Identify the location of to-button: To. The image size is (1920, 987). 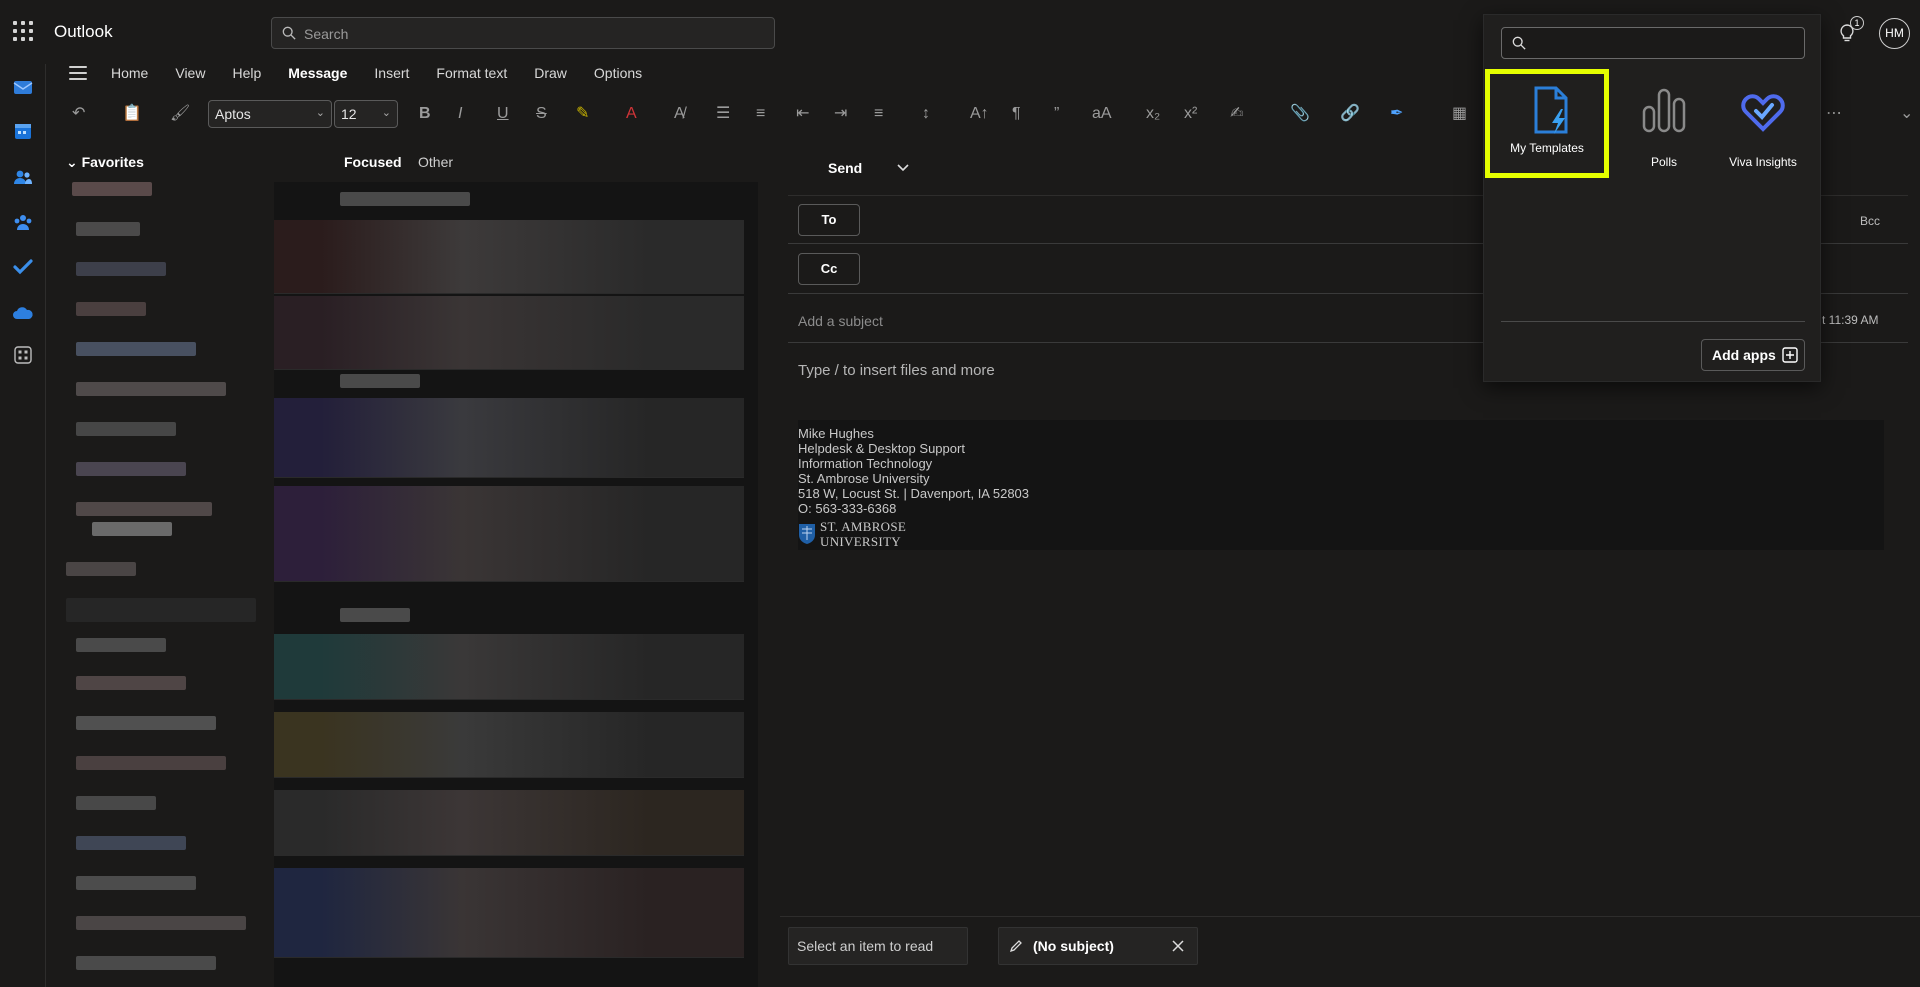
(829, 220).